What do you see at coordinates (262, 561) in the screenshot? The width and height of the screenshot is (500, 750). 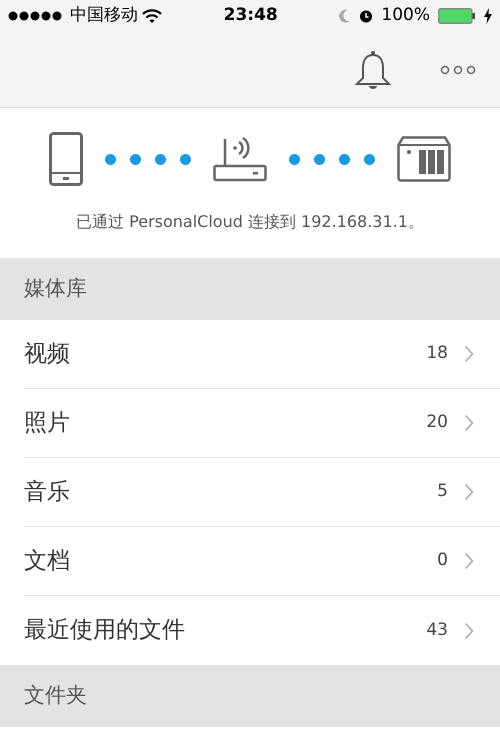 I see `library-item: 文档 0` at bounding box center [262, 561].